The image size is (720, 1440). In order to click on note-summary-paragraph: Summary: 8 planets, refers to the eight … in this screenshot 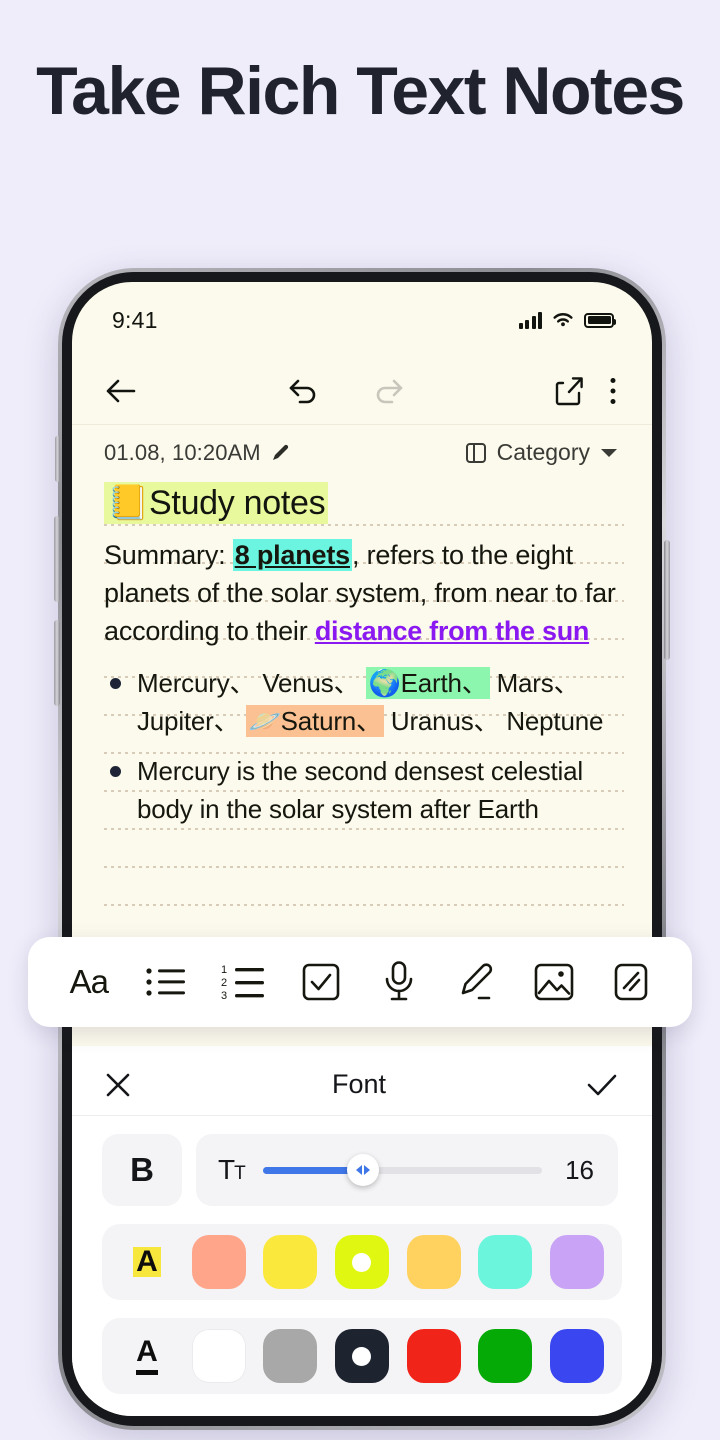, I will do `click(361, 593)`.